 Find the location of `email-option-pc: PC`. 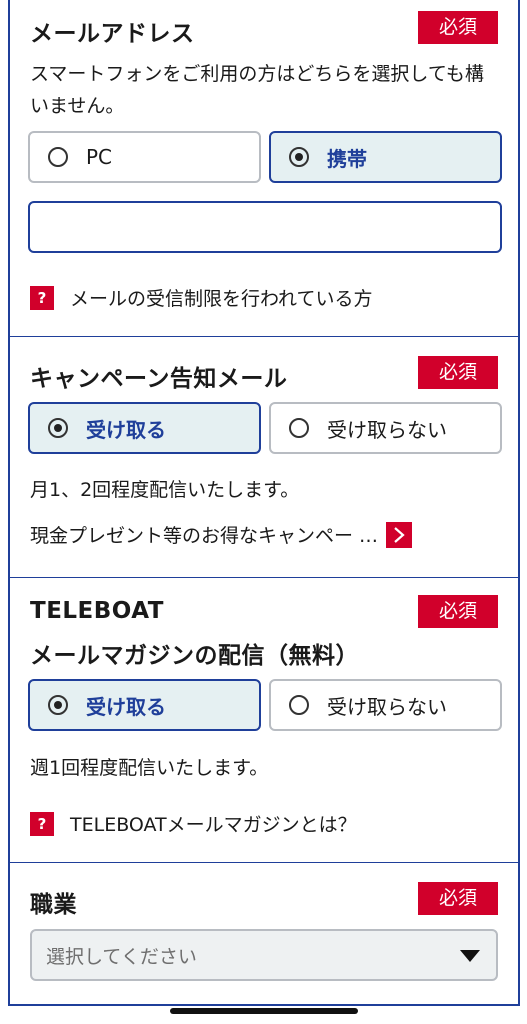

email-option-pc: PC is located at coordinates (144, 157).